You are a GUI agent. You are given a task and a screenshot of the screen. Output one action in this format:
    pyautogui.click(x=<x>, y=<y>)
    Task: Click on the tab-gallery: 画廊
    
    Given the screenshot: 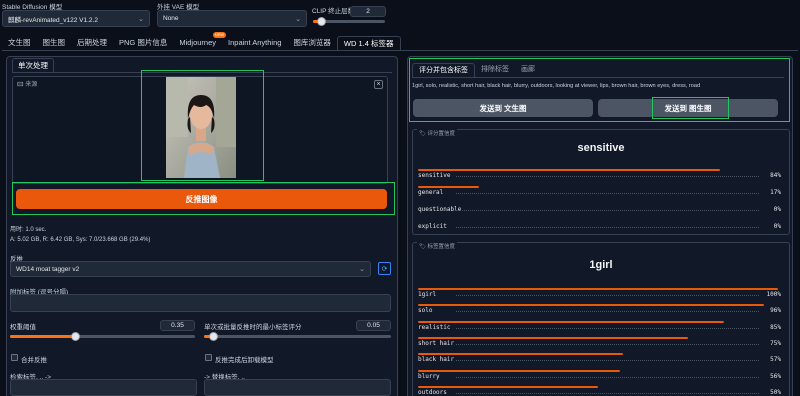 What is the action you would take?
    pyautogui.click(x=528, y=70)
    